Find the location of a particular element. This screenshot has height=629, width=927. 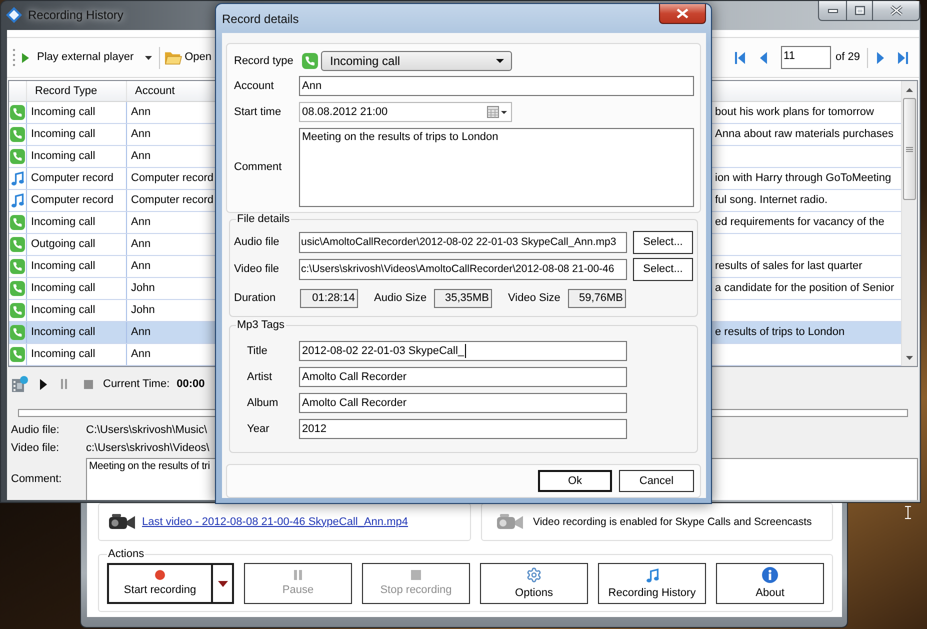

field-label: Duration is located at coordinates (255, 298).